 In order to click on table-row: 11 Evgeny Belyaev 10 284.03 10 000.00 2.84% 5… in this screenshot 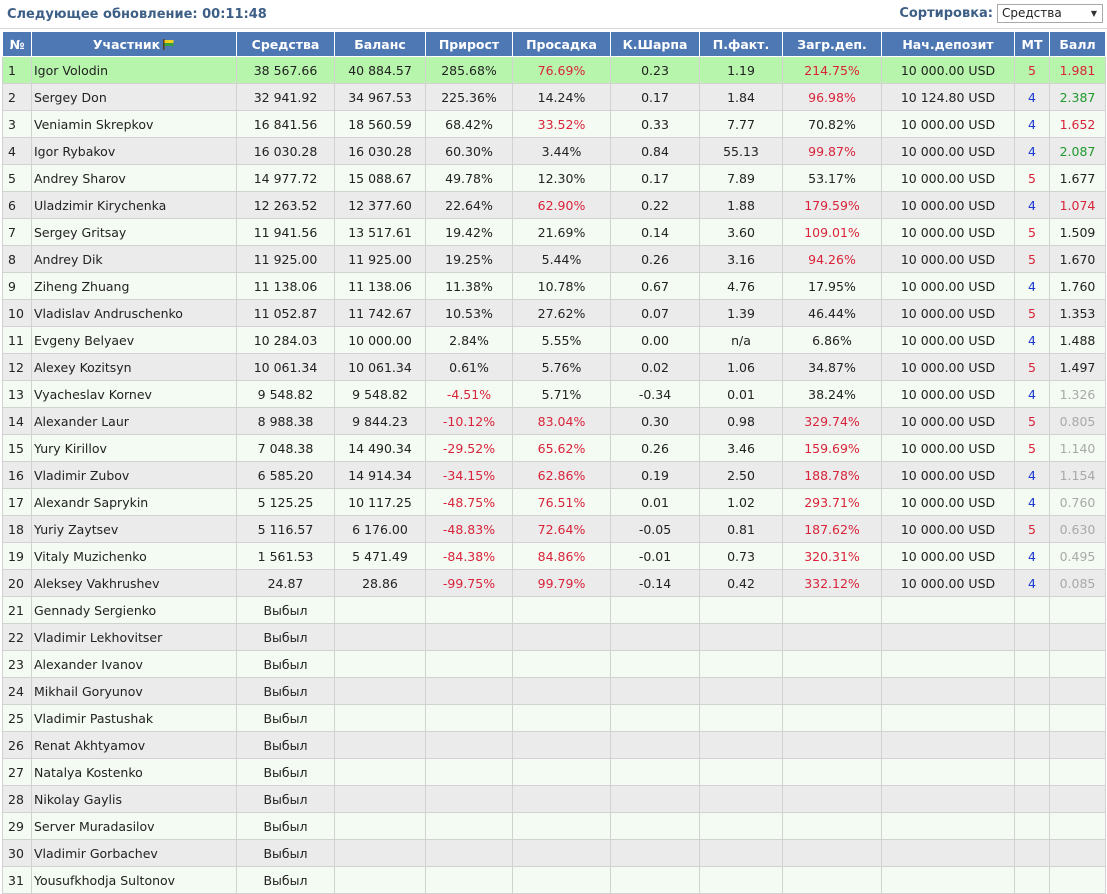, I will do `click(554, 340)`.